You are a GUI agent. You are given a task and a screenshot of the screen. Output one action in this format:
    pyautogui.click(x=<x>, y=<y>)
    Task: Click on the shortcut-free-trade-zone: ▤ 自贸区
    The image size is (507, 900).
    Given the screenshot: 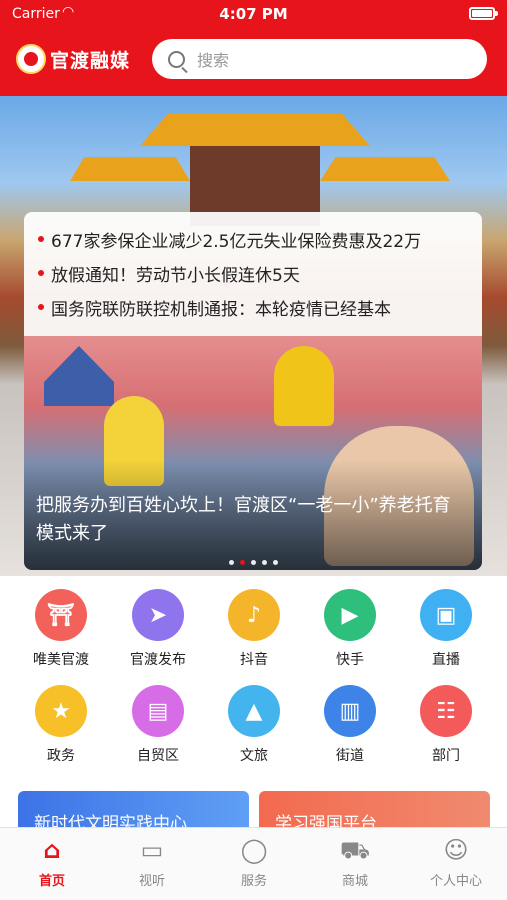 What is the action you would take?
    pyautogui.click(x=158, y=725)
    